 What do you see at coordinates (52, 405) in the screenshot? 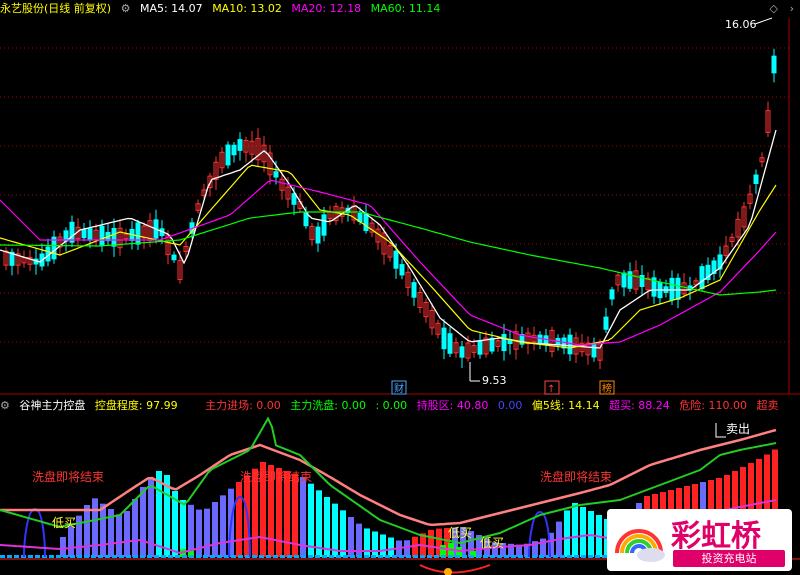
I see `indicator-name: 谷神主力控盘` at bounding box center [52, 405].